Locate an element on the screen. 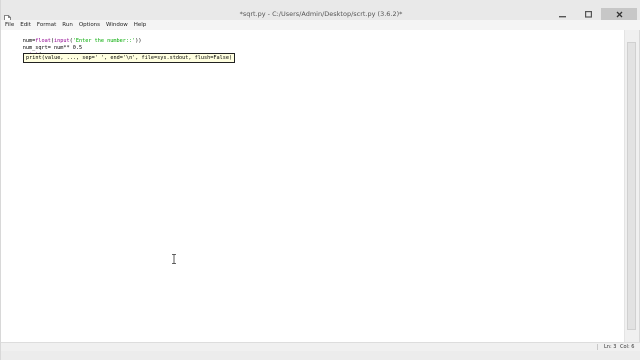 This screenshot has height=360, width=640. vertical-scrollbar is located at coordinates (631, 189).